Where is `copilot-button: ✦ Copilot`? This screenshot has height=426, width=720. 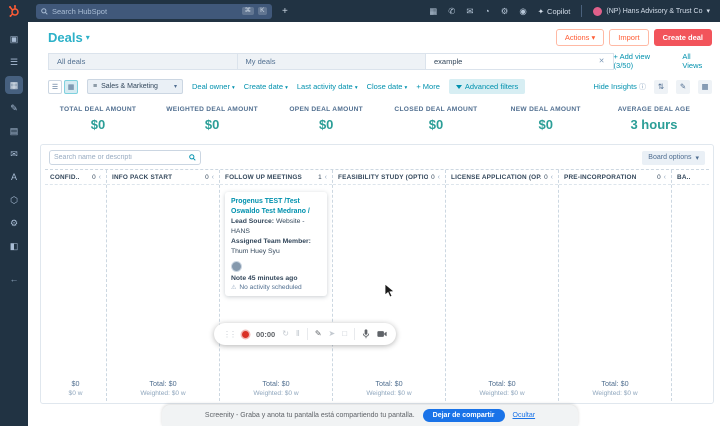
copilot-button: ✦ Copilot is located at coordinates (554, 11).